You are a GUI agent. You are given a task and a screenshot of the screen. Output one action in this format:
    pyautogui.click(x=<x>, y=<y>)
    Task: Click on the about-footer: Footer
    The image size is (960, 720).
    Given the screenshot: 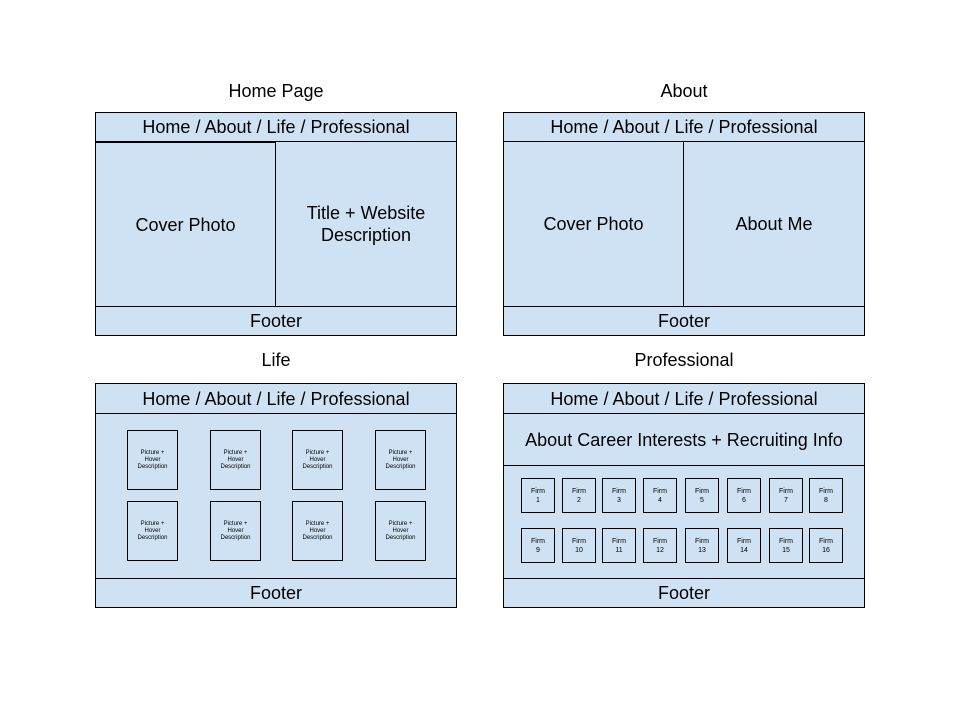 What is the action you would take?
    pyautogui.click(x=684, y=321)
    